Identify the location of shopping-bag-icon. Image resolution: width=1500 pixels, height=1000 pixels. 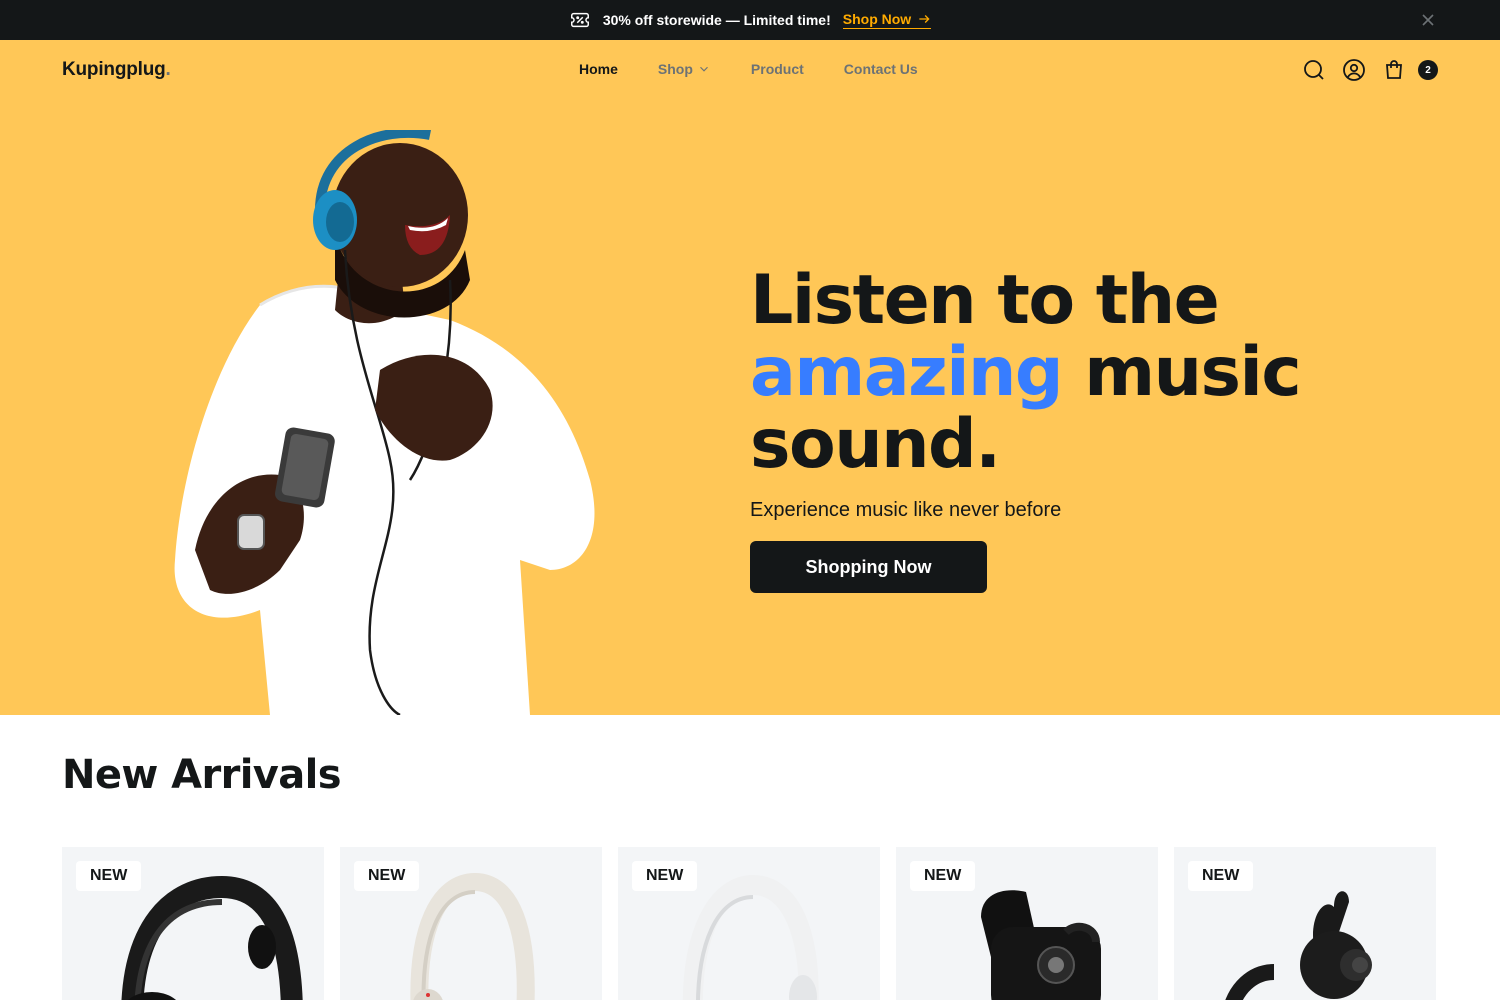
(1394, 70).